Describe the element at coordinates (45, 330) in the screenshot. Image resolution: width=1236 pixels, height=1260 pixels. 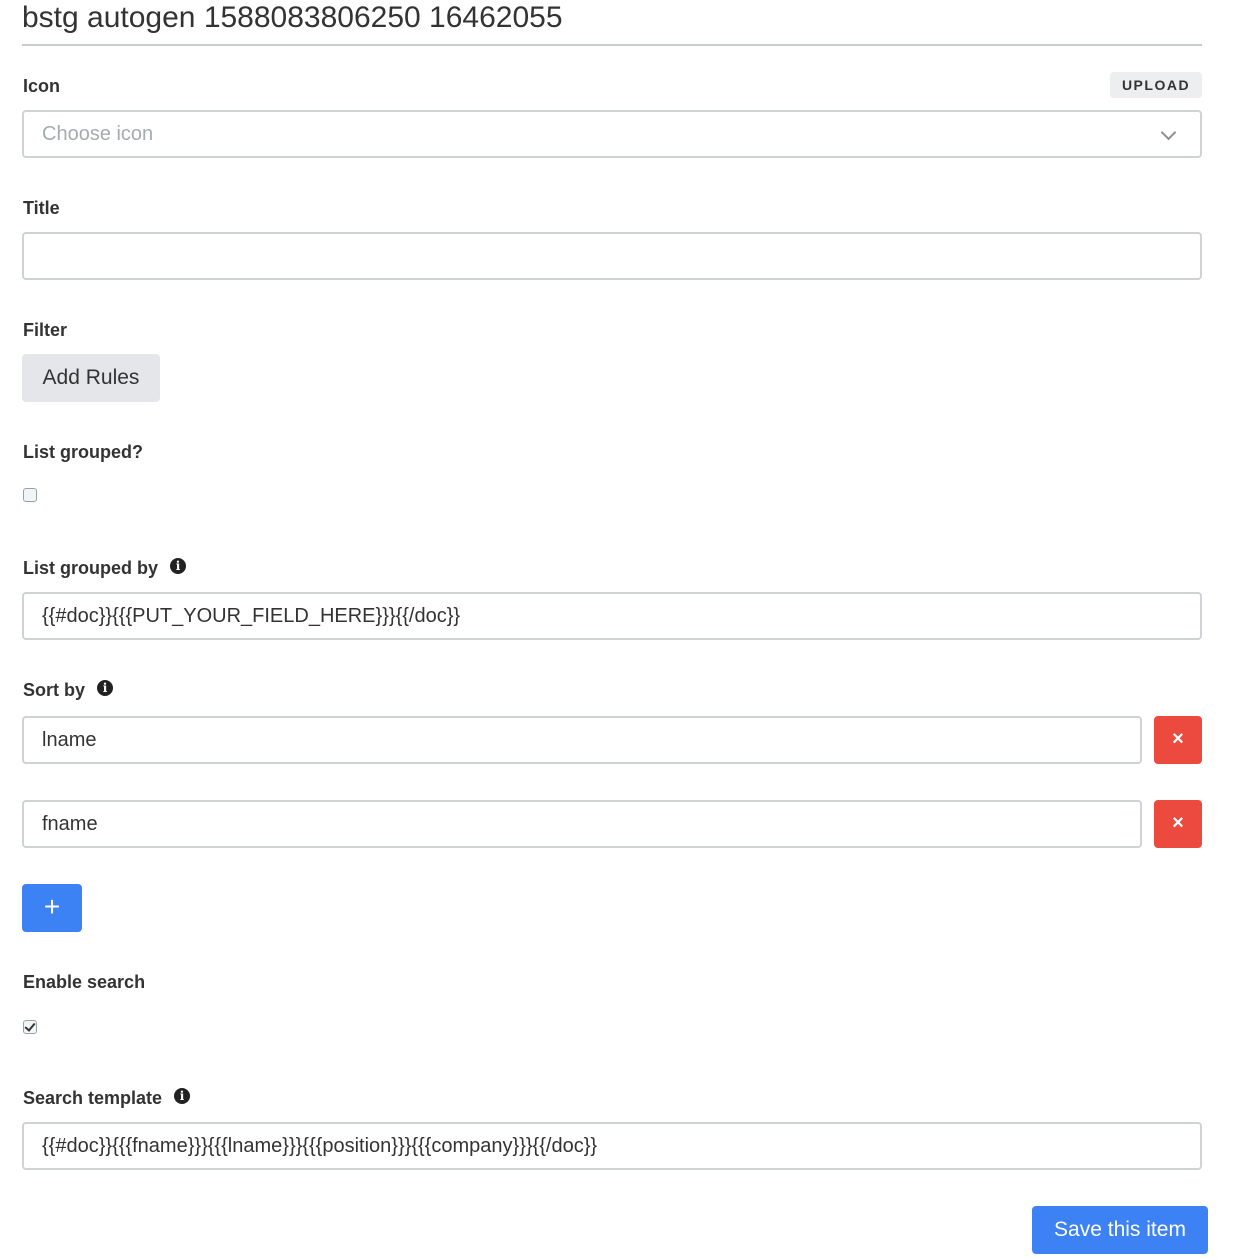
I see `filter-label: Filter` at that location.